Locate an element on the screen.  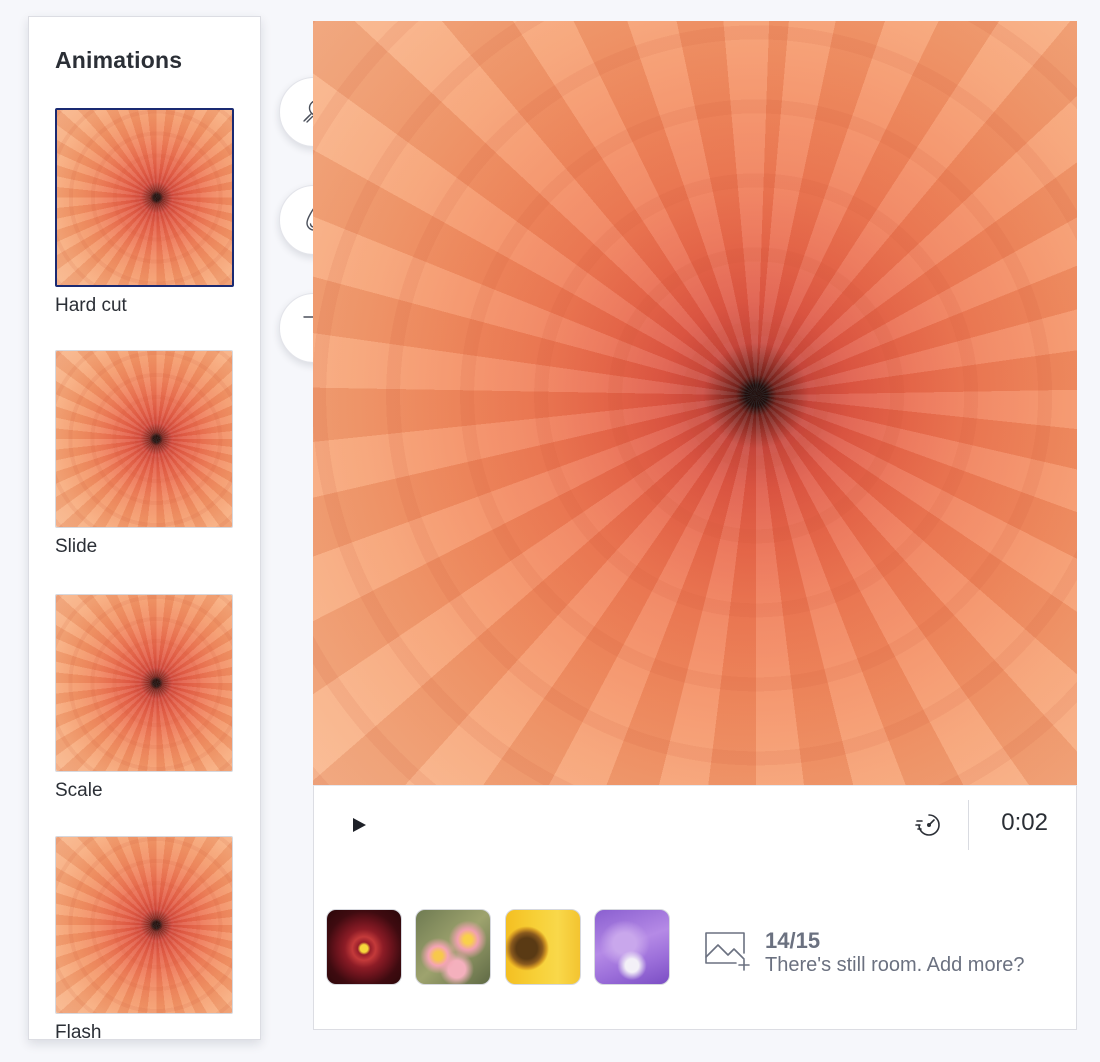
add-photo-button is located at coordinates (727, 951).